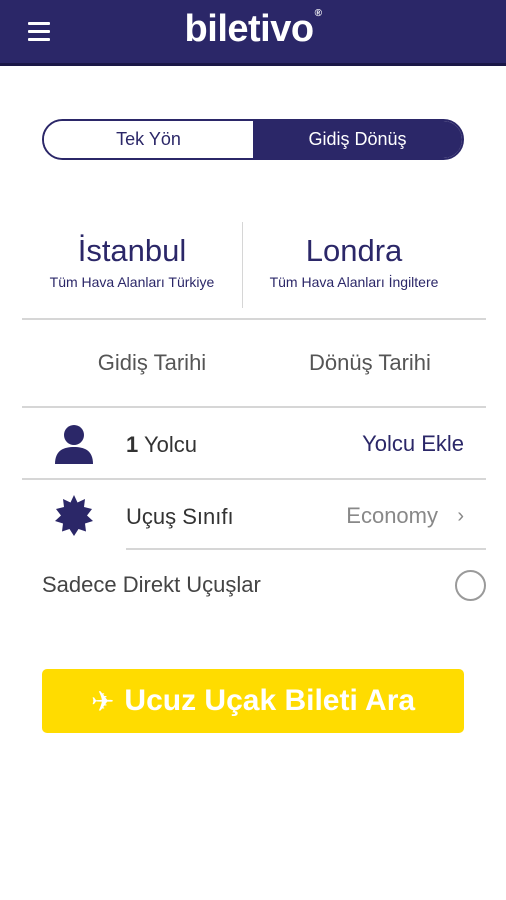 This screenshot has height=900, width=506. What do you see at coordinates (354, 250) in the screenshot?
I see `destination-city: Londra` at bounding box center [354, 250].